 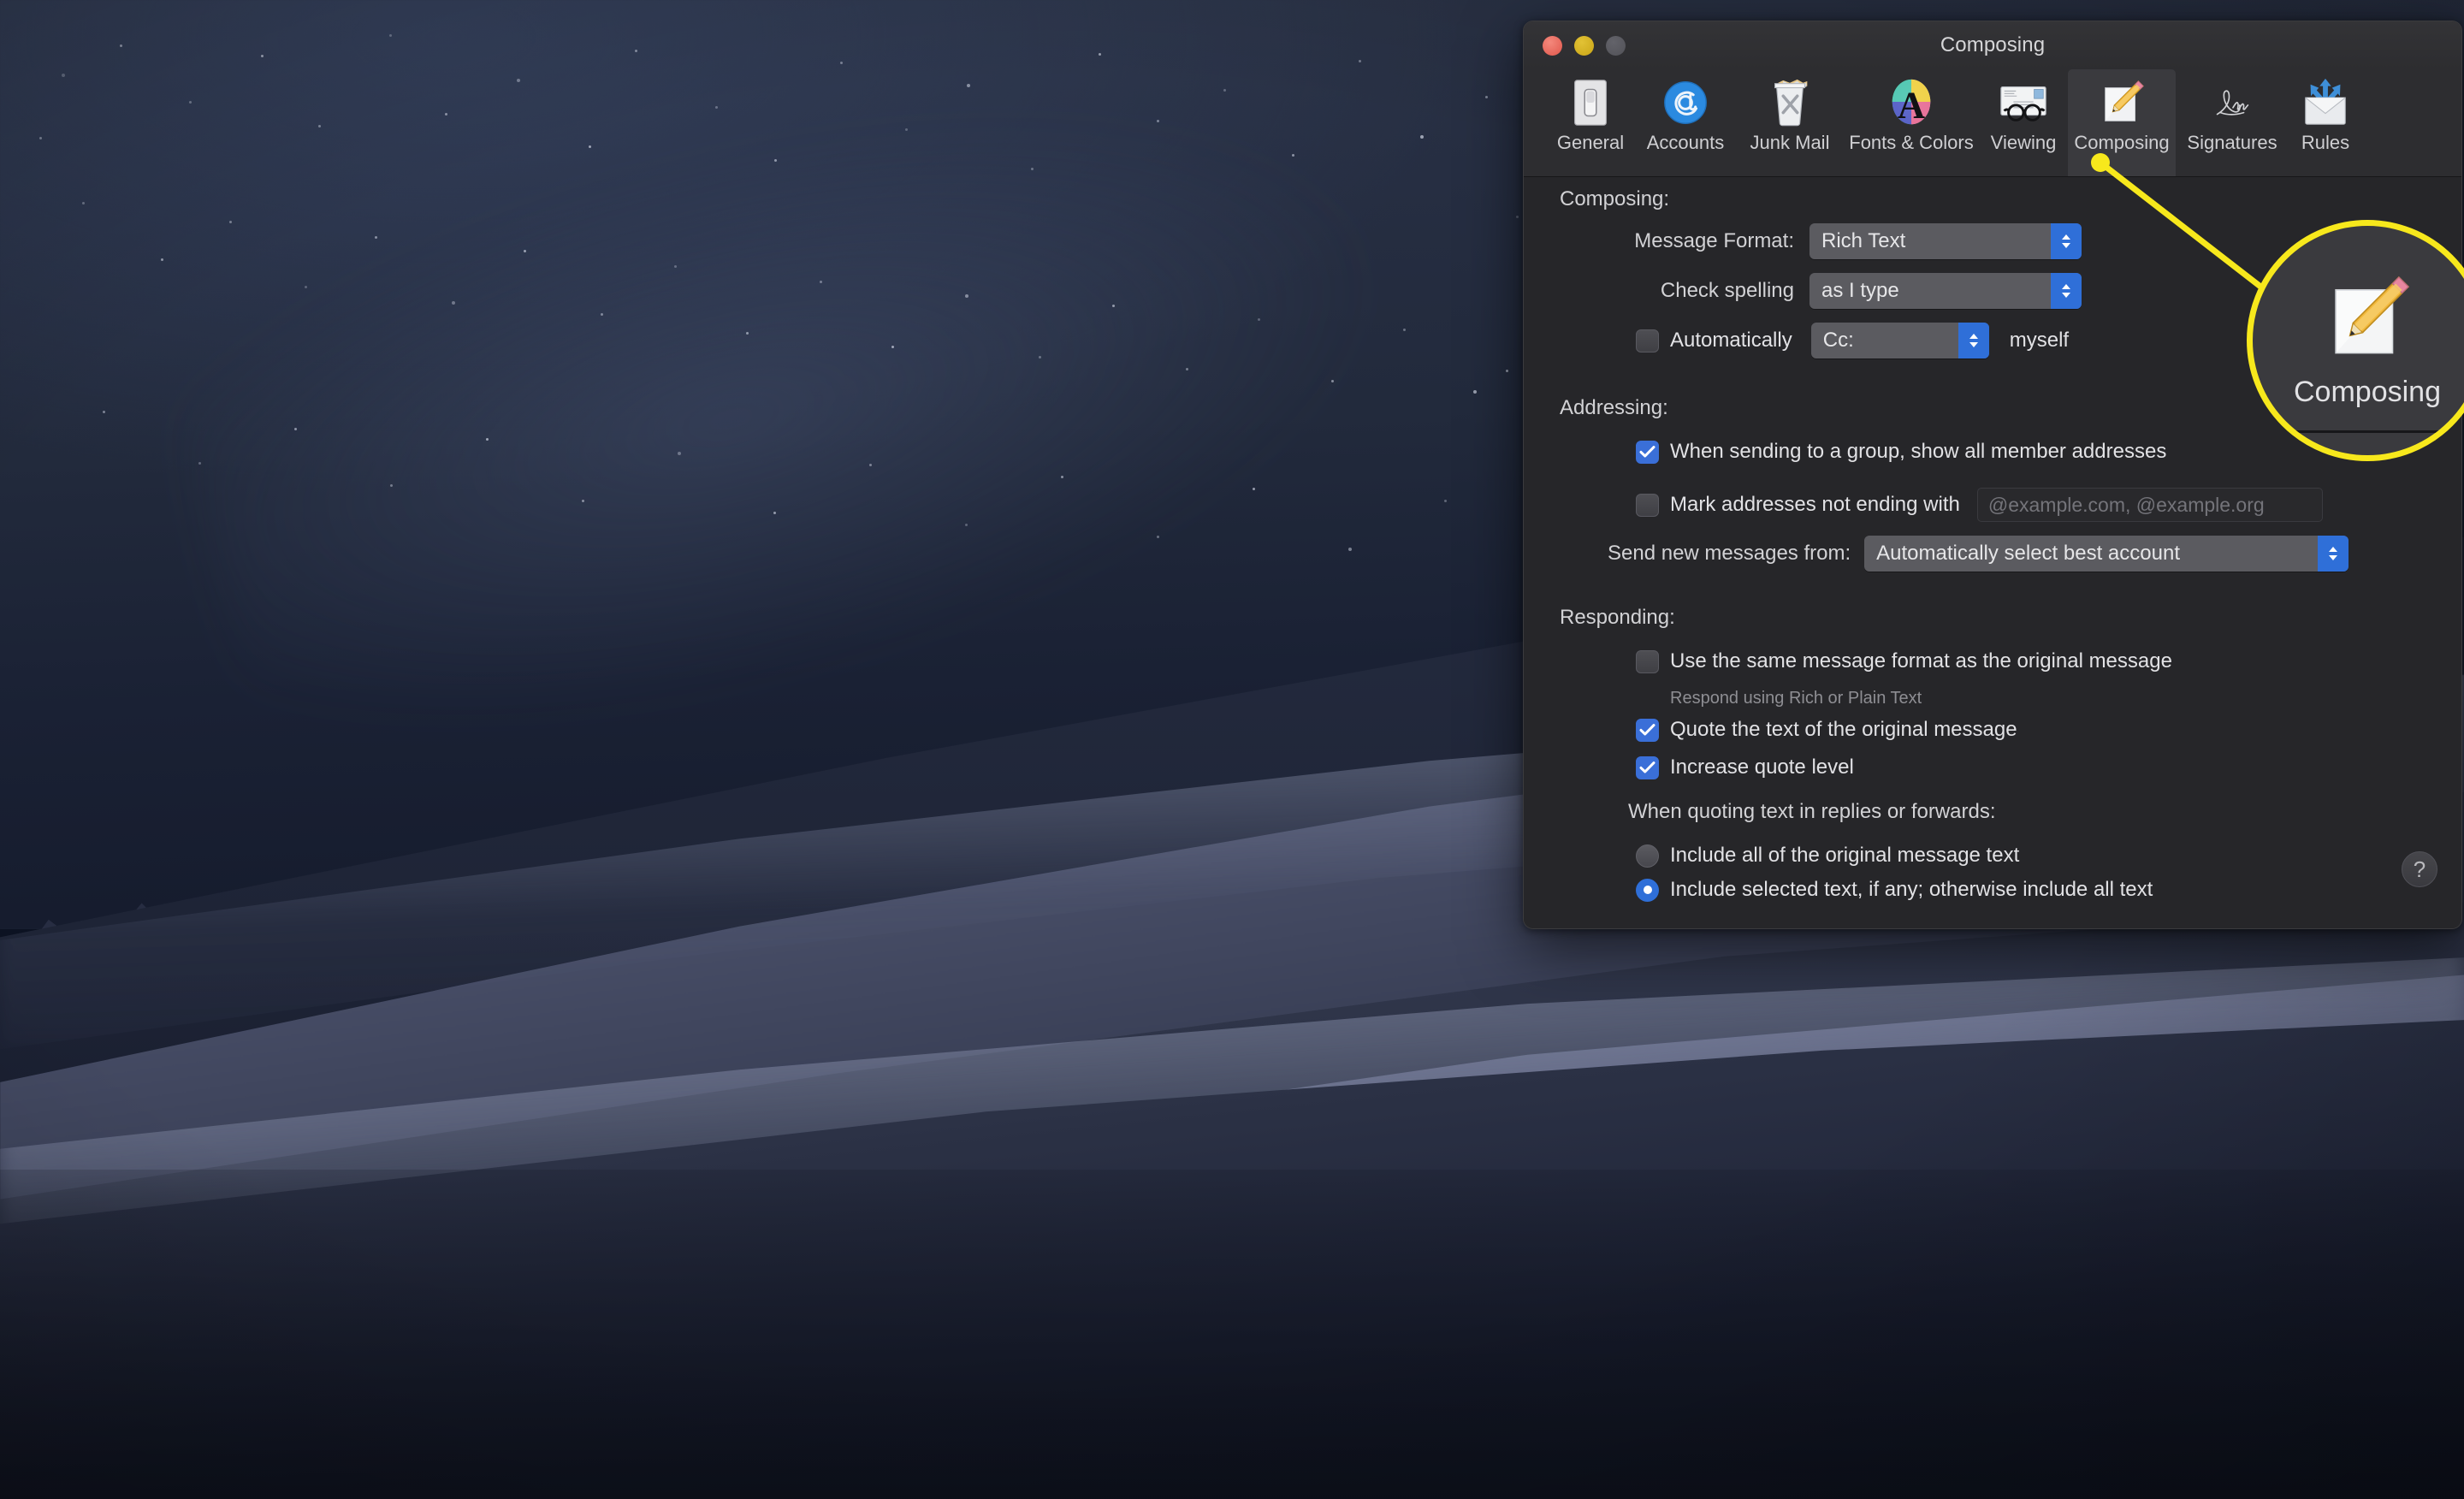 What do you see at coordinates (1647, 767) in the screenshot?
I see `increase-quote-checkbox` at bounding box center [1647, 767].